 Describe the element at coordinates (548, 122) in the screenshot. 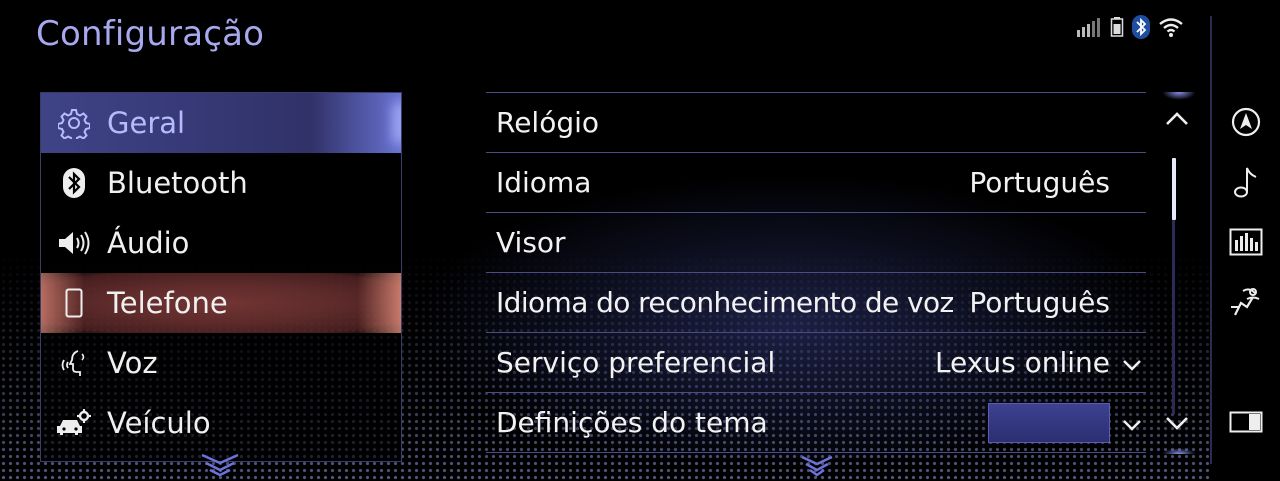

I see `row-label: Relógio` at that location.